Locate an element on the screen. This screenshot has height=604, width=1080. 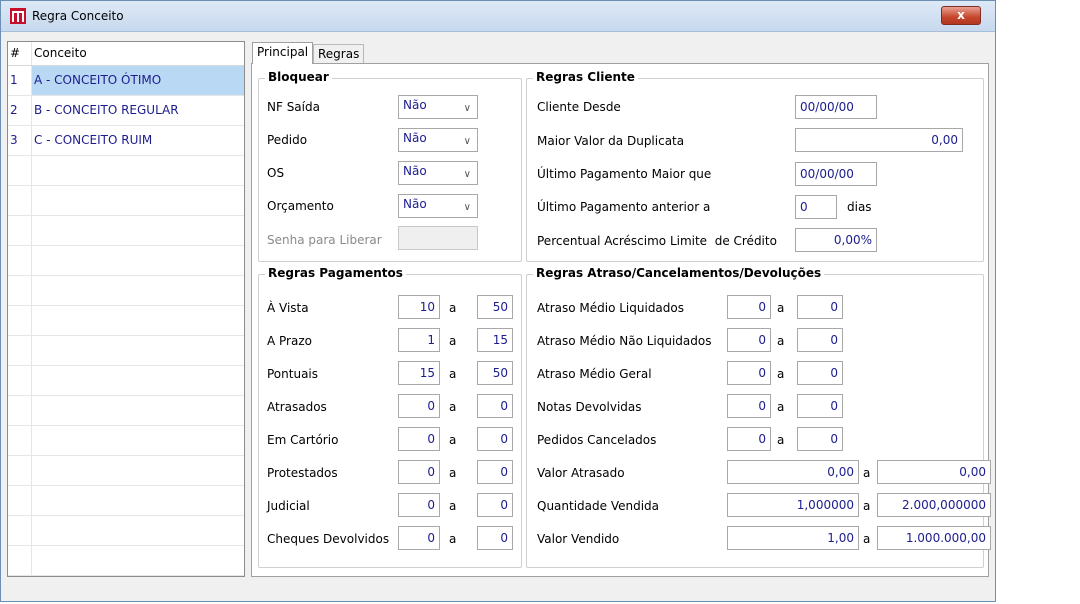
atraso-from-input: 0,00 is located at coordinates (793, 472).